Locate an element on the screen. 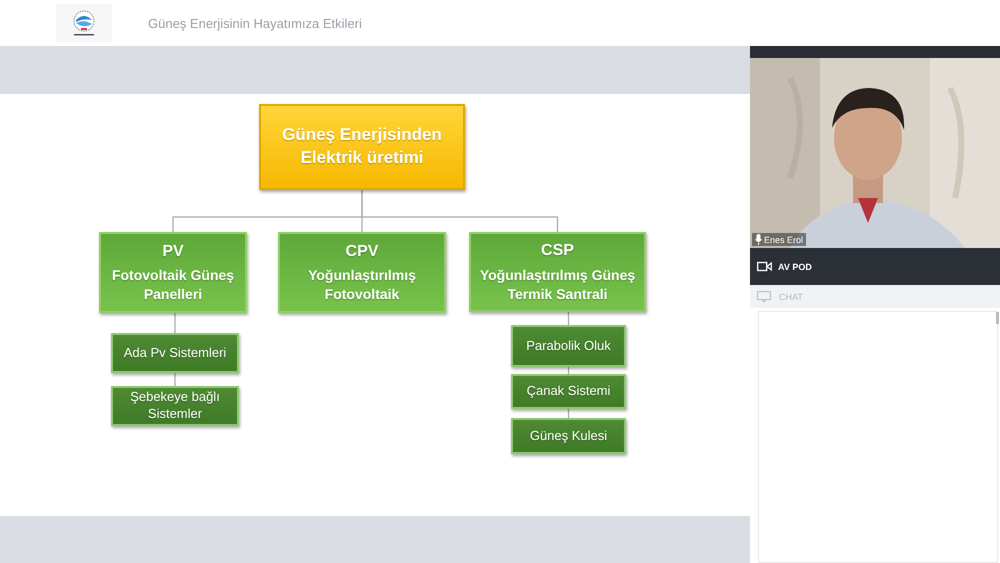 The height and width of the screenshot is (563, 1000). node-label: Yoğunlaştırılmış Güneş Termik Santrali is located at coordinates (557, 285).